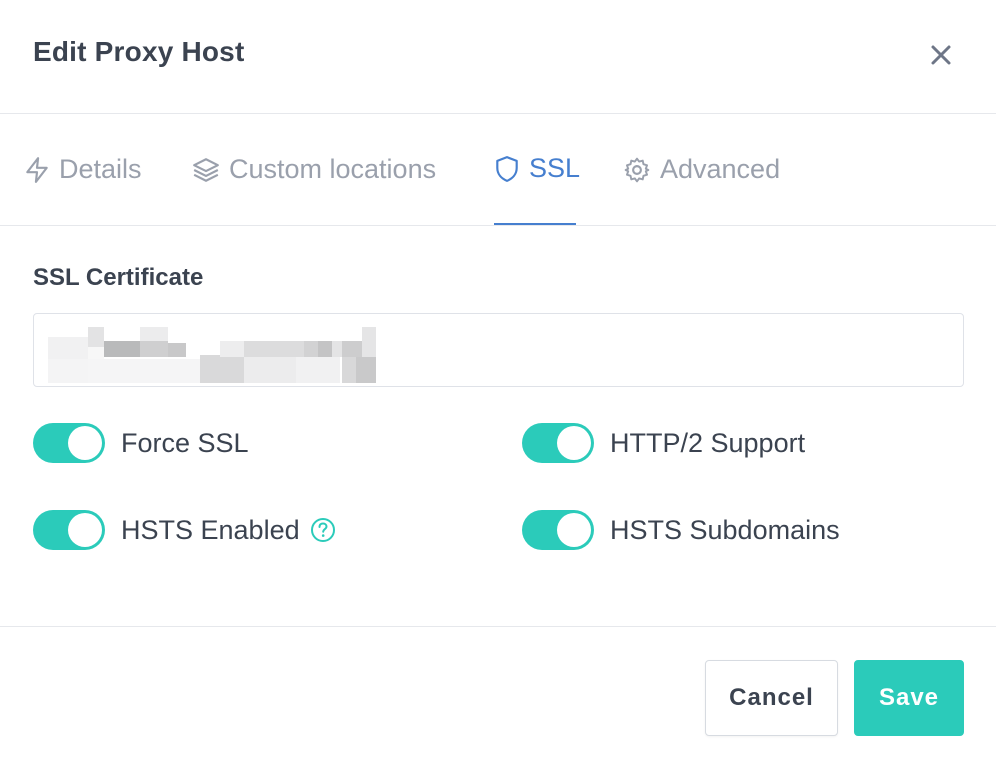 The height and width of the screenshot is (768, 996). What do you see at coordinates (206, 170) in the screenshot?
I see `layers-icon` at bounding box center [206, 170].